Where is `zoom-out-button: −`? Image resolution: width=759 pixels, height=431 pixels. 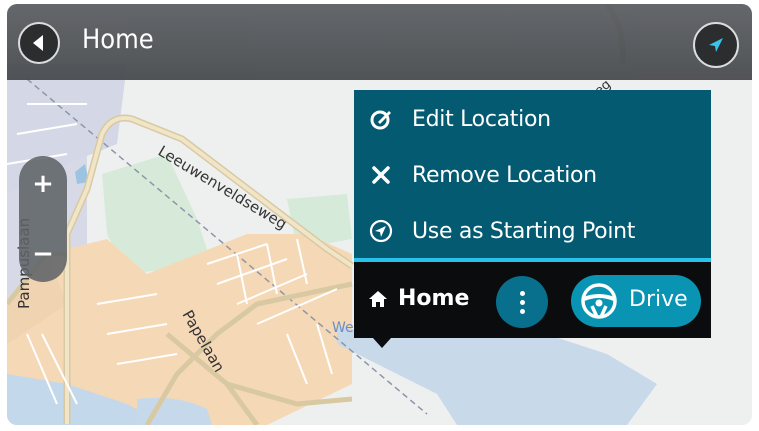
zoom-out-button: − is located at coordinates (43, 254).